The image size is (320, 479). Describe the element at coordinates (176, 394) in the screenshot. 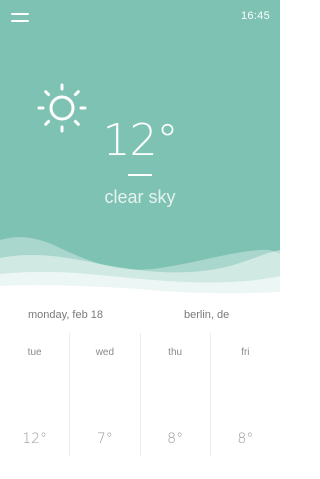

I see `forecast-day: thu 8°` at that location.